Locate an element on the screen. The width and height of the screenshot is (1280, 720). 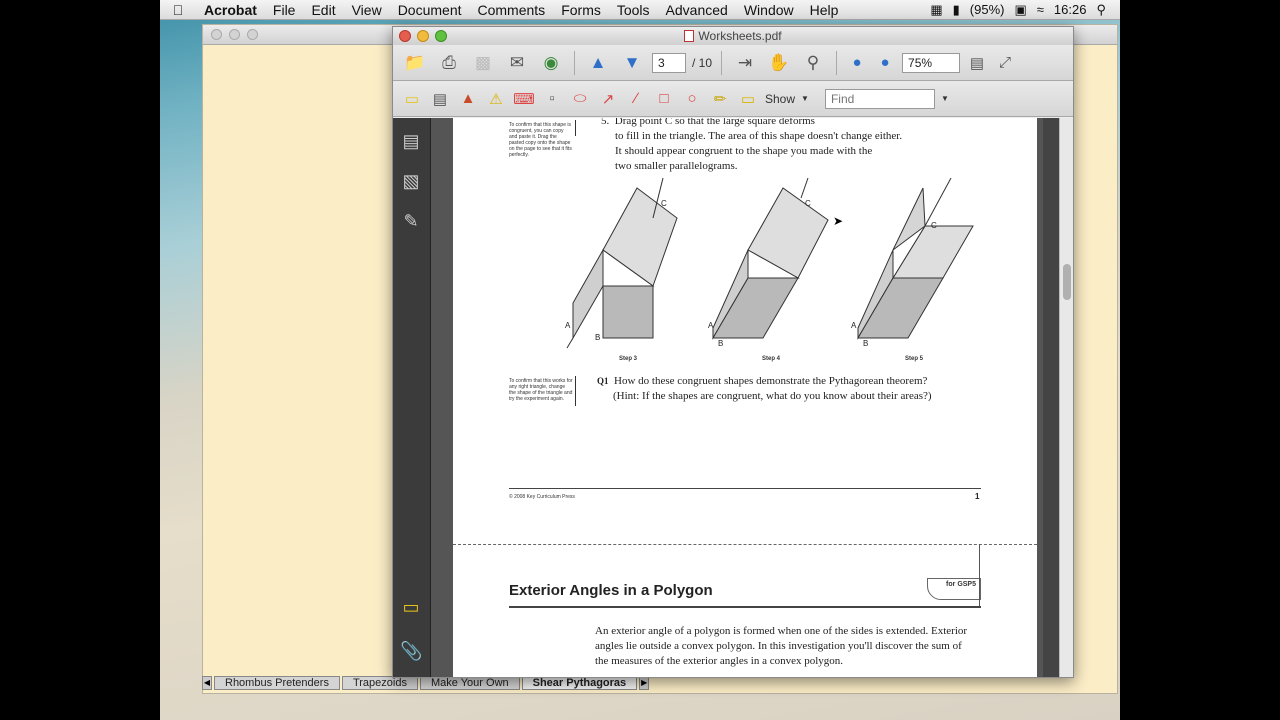
battery-icon: ▮ is located at coordinates (956, 10).